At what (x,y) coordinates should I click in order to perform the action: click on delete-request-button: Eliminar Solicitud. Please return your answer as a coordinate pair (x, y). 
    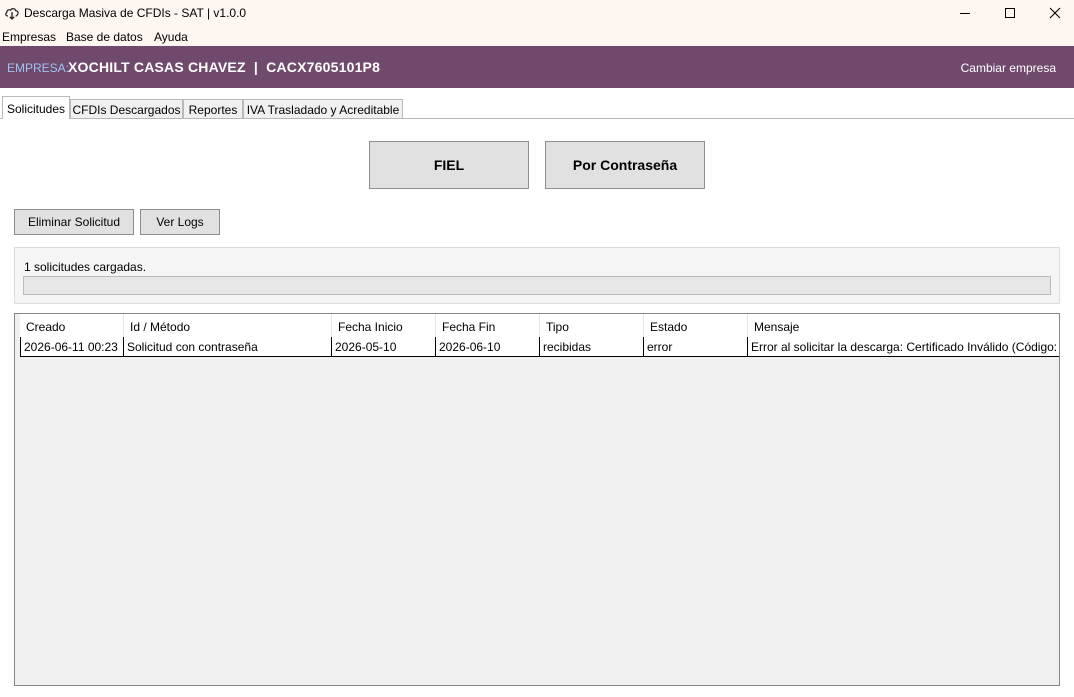
    Looking at the image, I should click on (74, 222).